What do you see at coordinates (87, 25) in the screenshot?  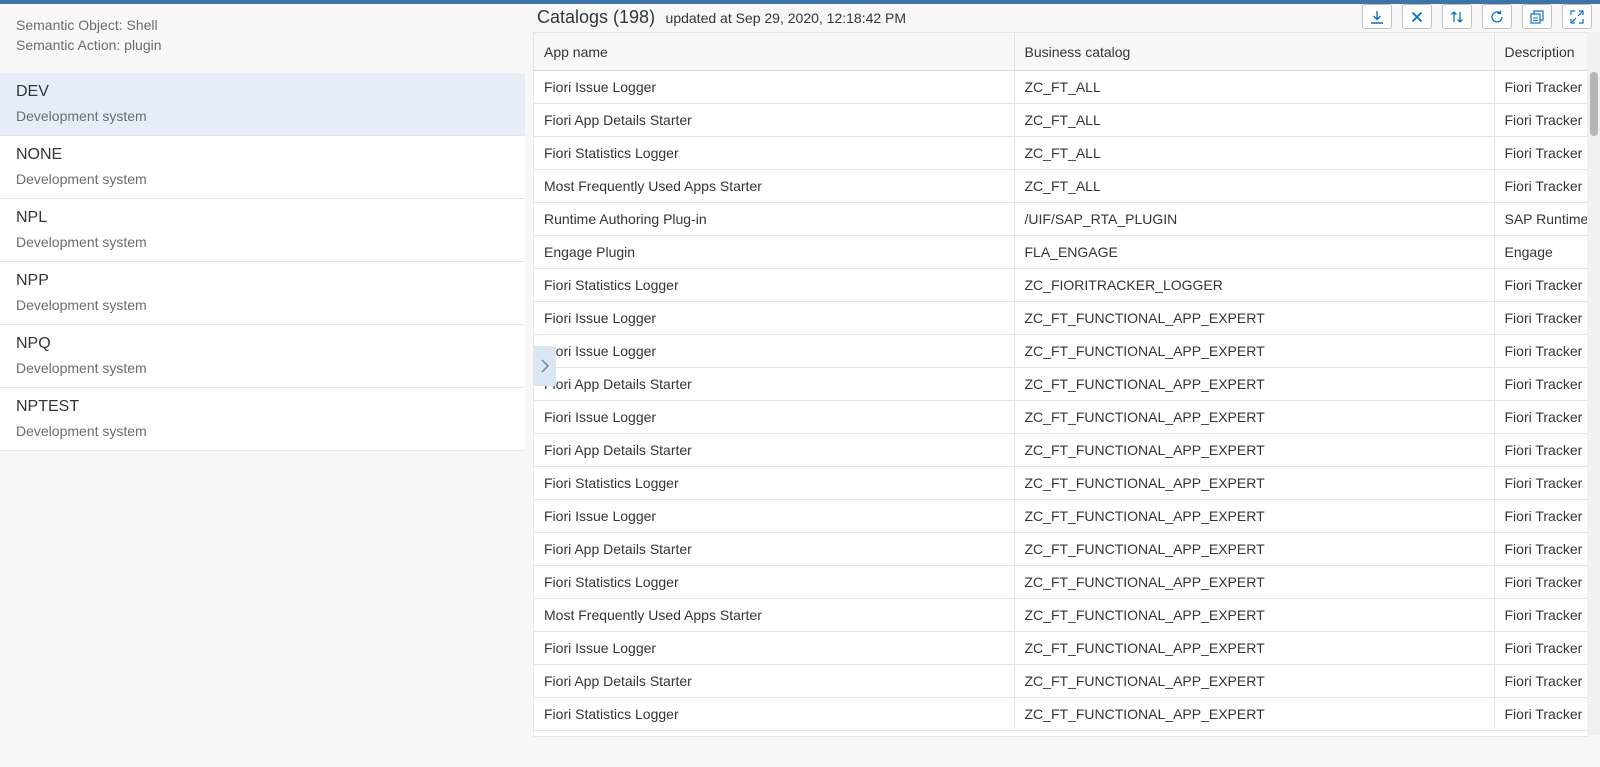 I see `semantic-object-label: Semantic Object: Shell` at bounding box center [87, 25].